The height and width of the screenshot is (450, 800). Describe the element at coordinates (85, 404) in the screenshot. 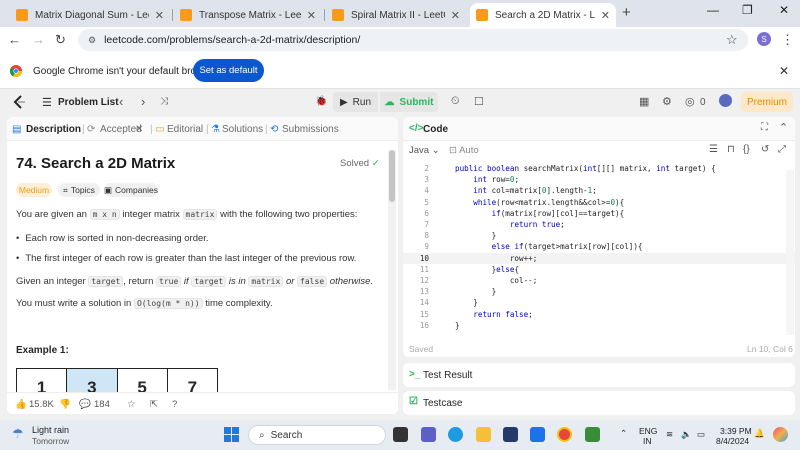

I see `comment-icon: 💬` at that location.